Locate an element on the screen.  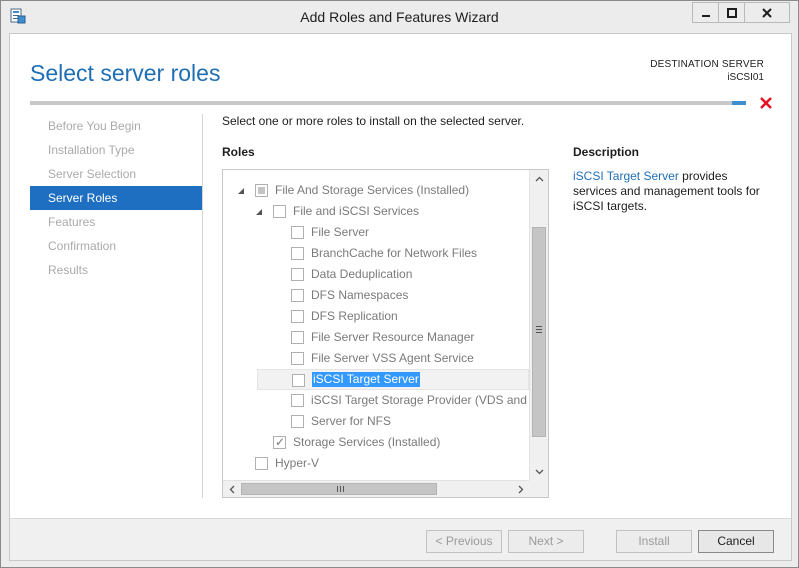
title-bar: Add Roles and Features Wizard is located at coordinates (399, 17).